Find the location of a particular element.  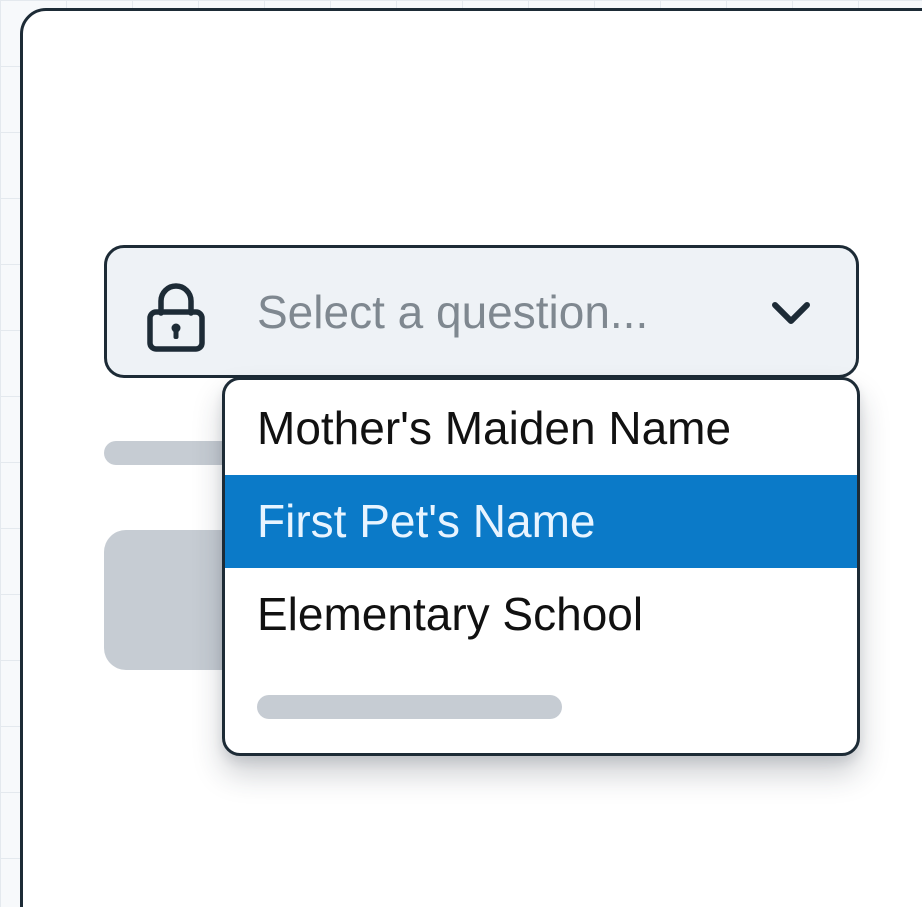

option-first-pets-name: First Pet's Name is located at coordinates (541, 521).